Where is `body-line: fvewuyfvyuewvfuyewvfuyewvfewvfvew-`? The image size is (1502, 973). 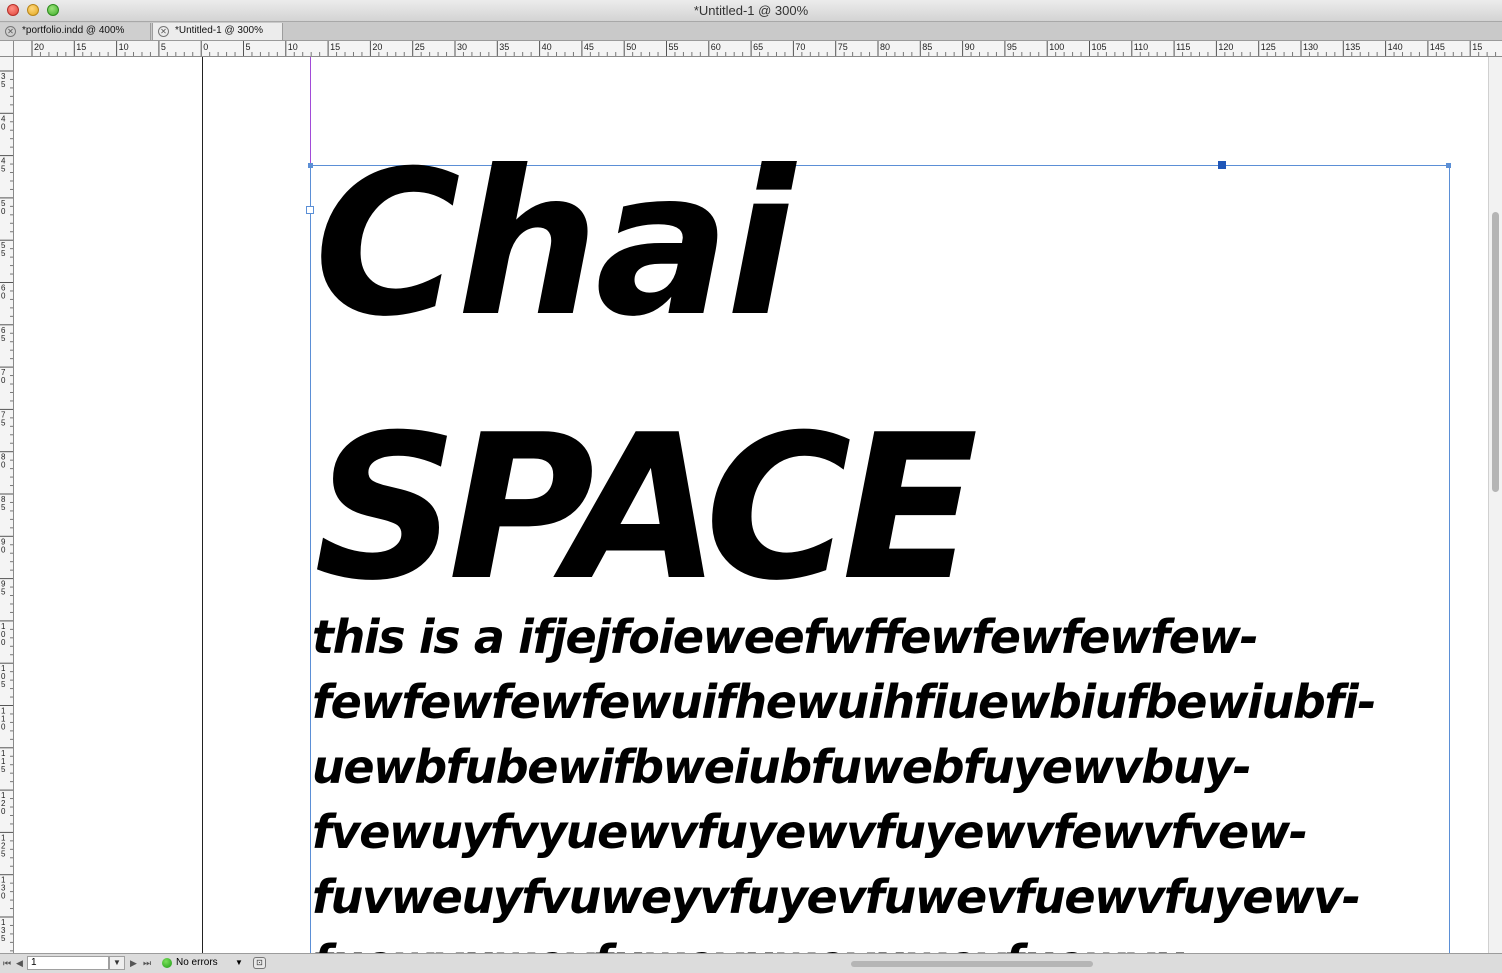 body-line: fvewuyfvyuewvfuyewvfuyewvfewvfvew- is located at coordinates (810, 832).